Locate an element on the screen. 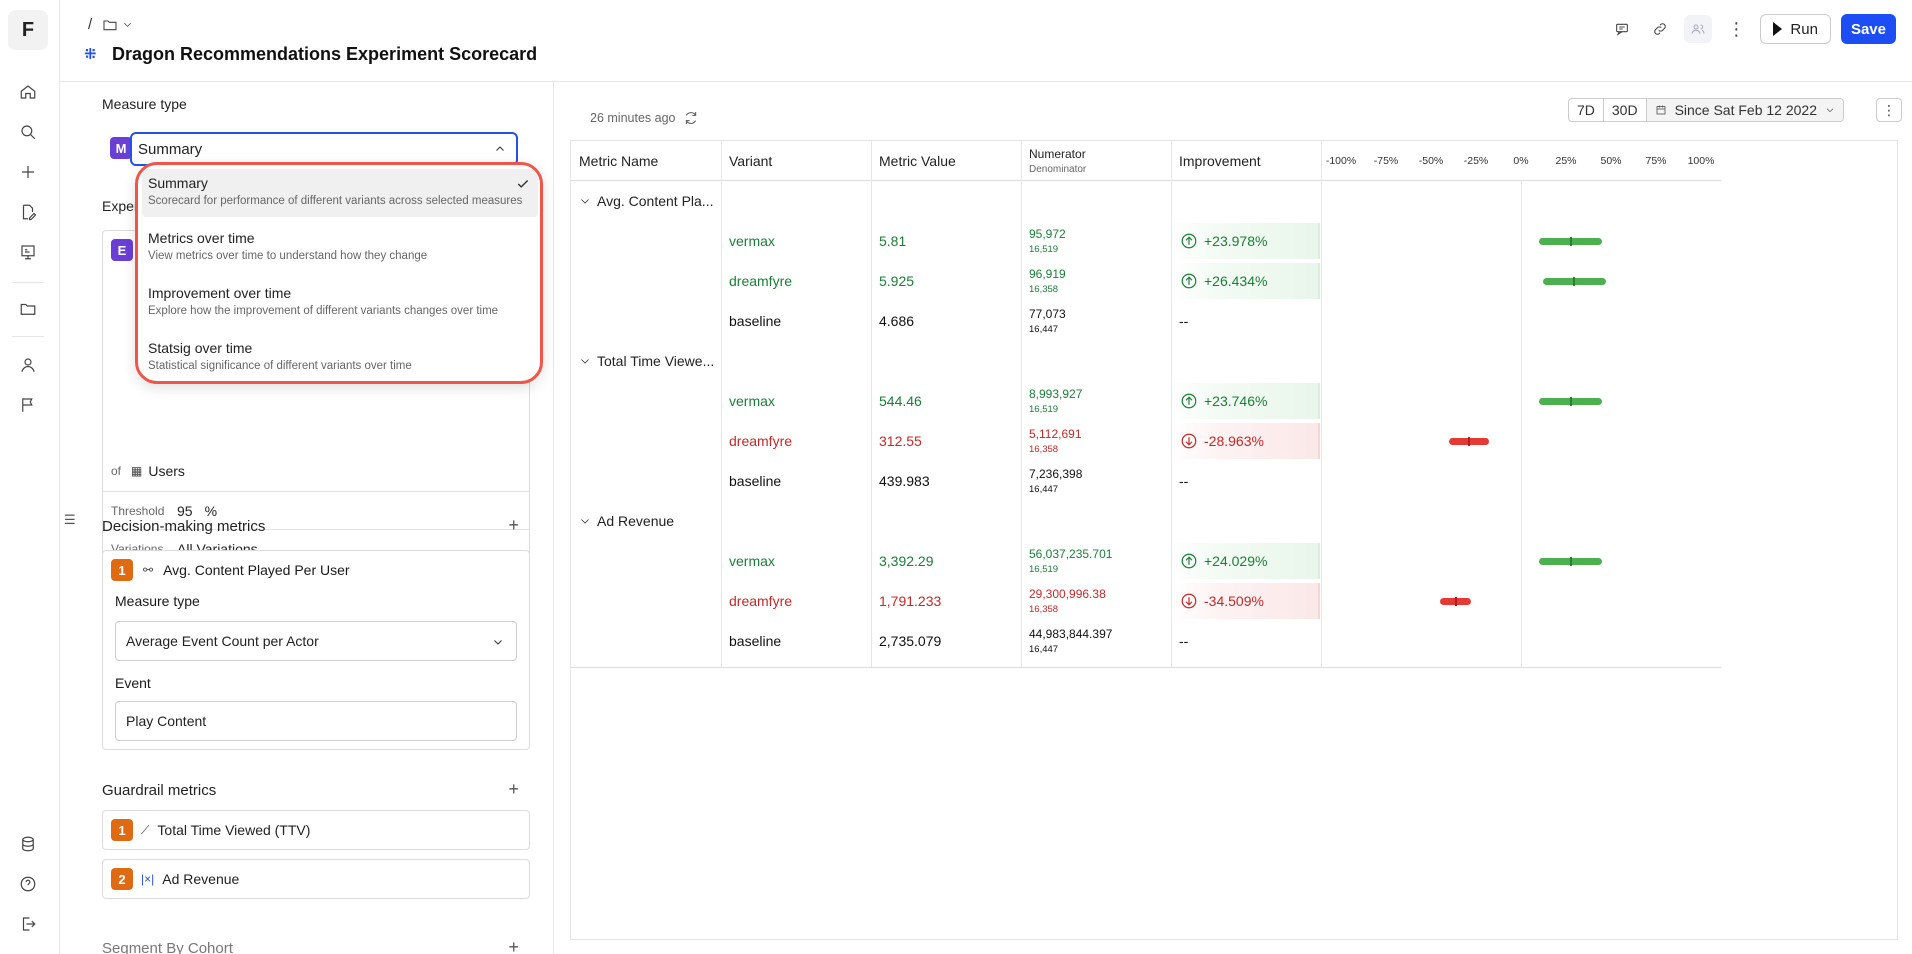 This screenshot has height=954, width=1912. measure-type-label: Measure type is located at coordinates (144, 104).